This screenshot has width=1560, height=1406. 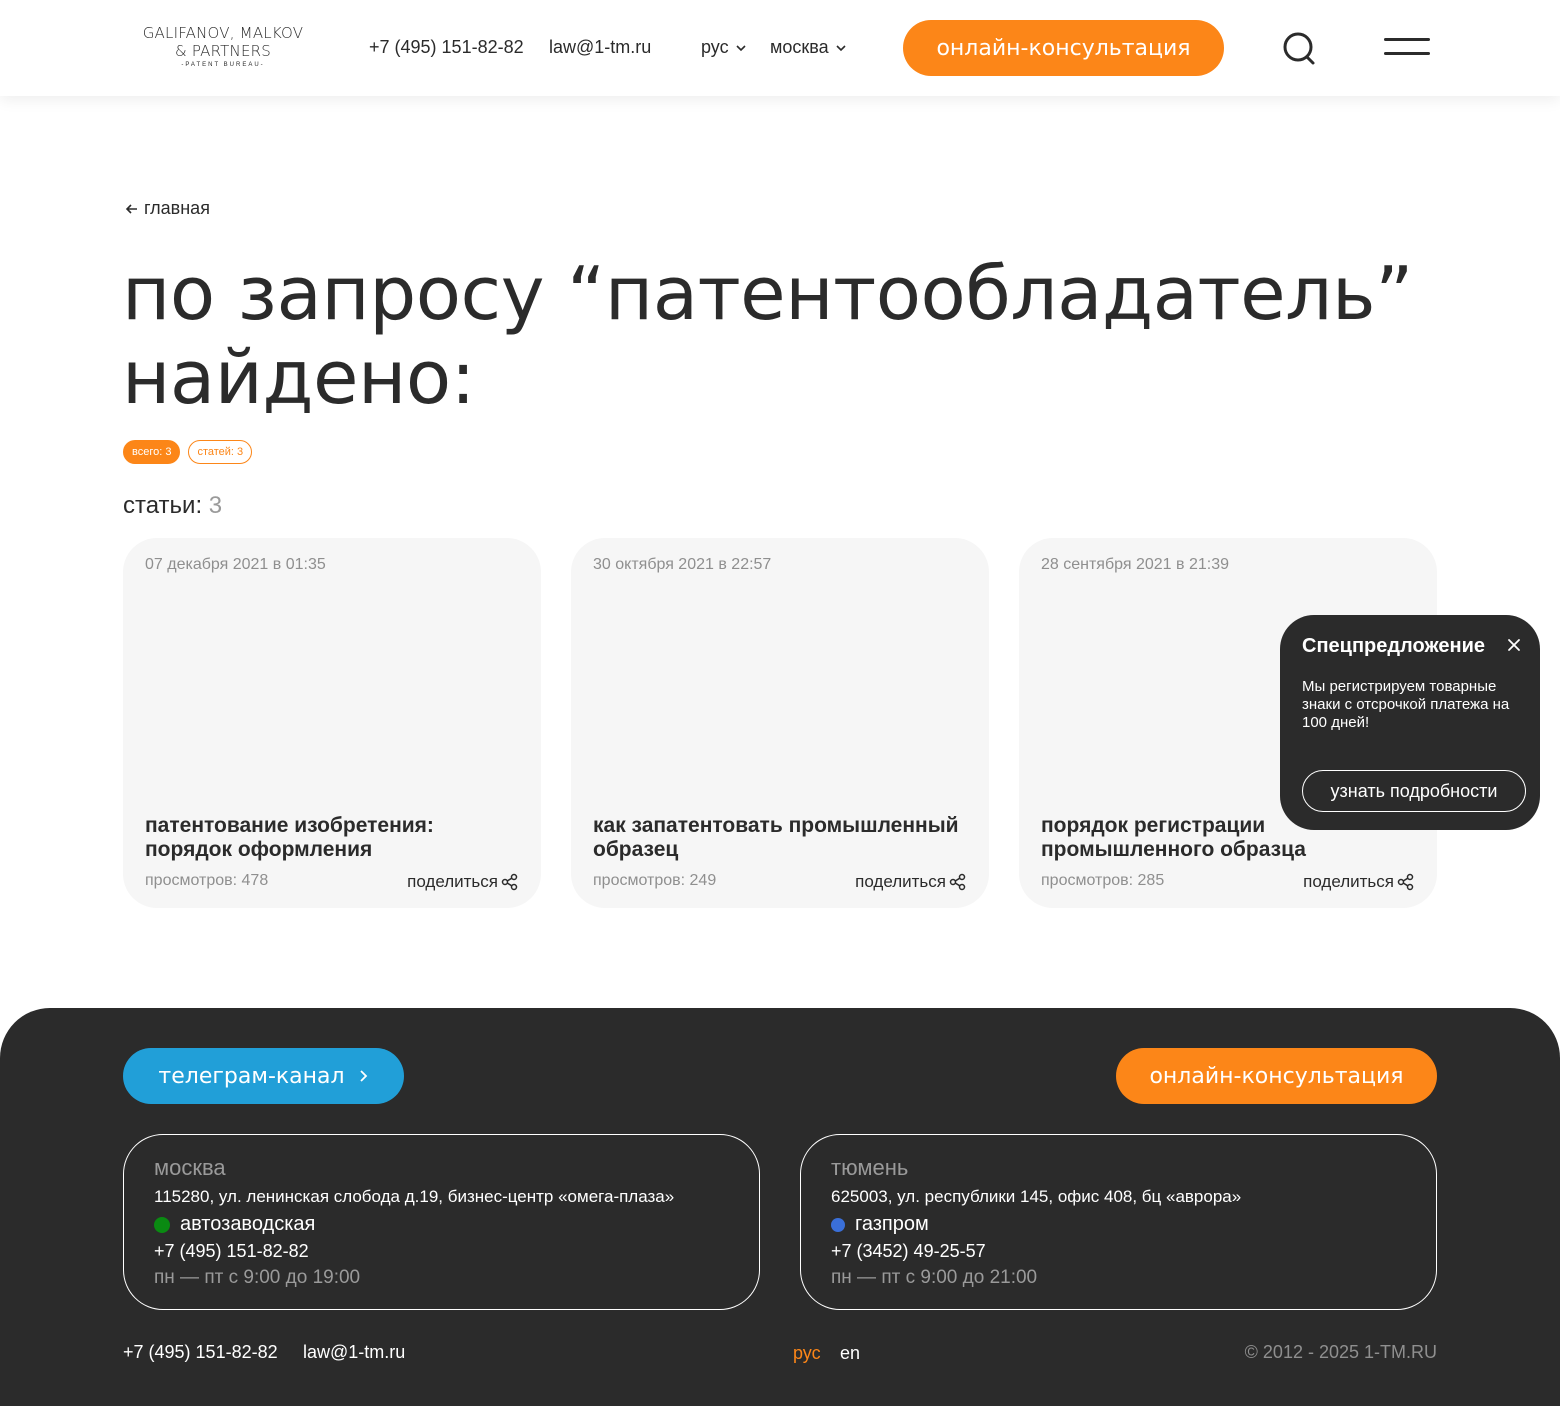 What do you see at coordinates (1103, 880) in the screenshot?
I see `article-views: просмотров: 285` at bounding box center [1103, 880].